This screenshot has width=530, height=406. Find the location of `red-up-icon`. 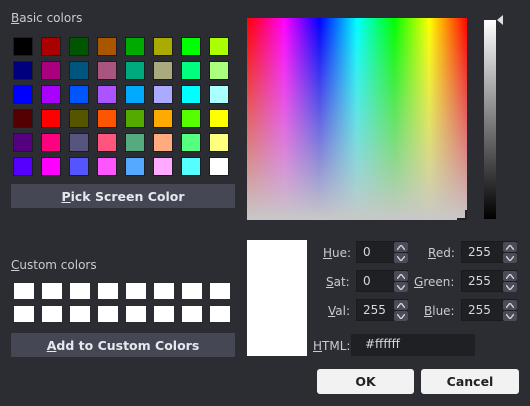

red-up-icon is located at coordinates (510, 247).